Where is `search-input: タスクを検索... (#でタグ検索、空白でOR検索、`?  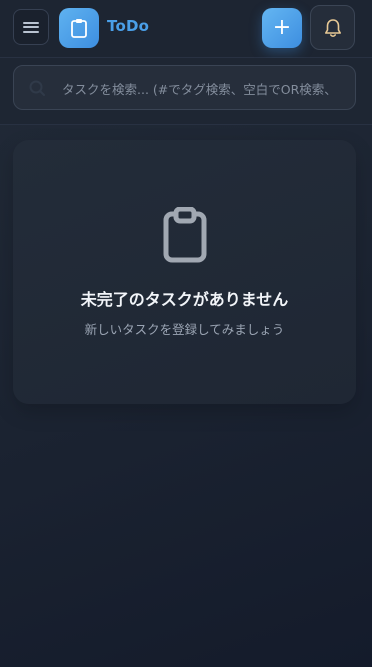
search-input: タスクを検索... (#でタグ検索、空白でOR検索、 is located at coordinates (184, 87).